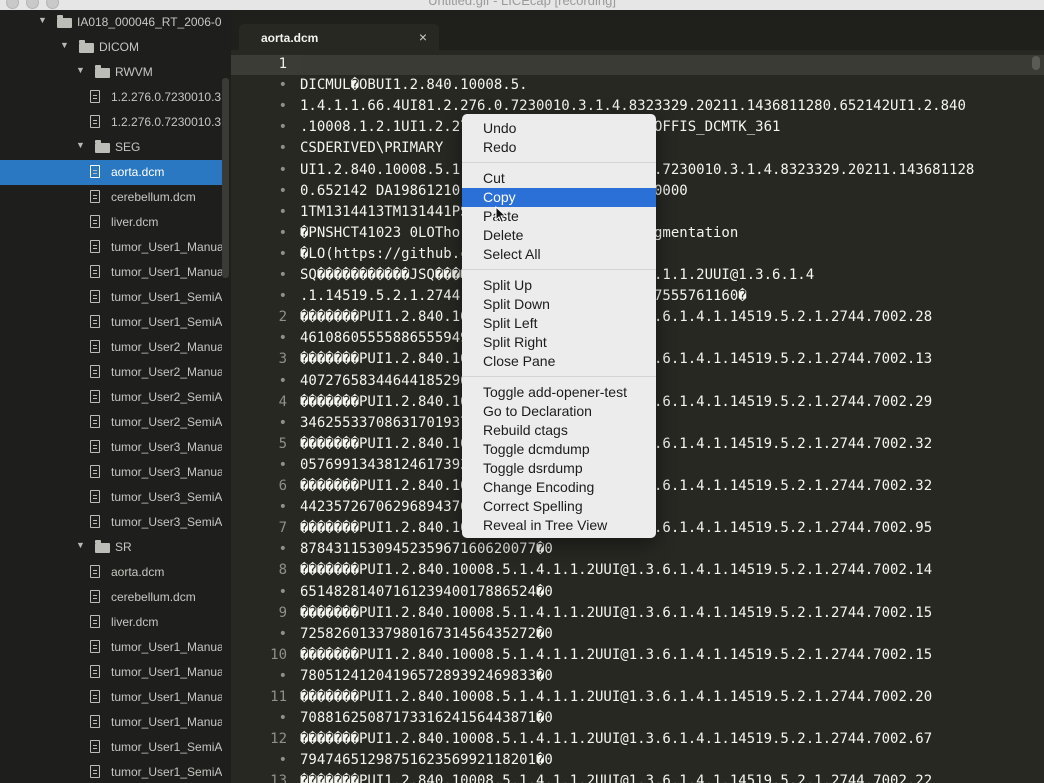  What do you see at coordinates (559, 216) in the screenshot?
I see `menu-item-paste: Paste` at bounding box center [559, 216].